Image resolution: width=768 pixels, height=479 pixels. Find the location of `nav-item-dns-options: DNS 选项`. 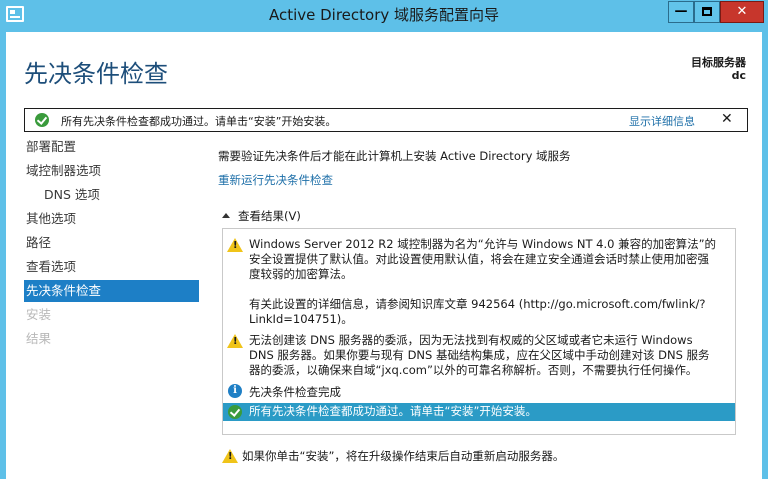

nav-item-dns-options: DNS 选项 is located at coordinates (111, 195).